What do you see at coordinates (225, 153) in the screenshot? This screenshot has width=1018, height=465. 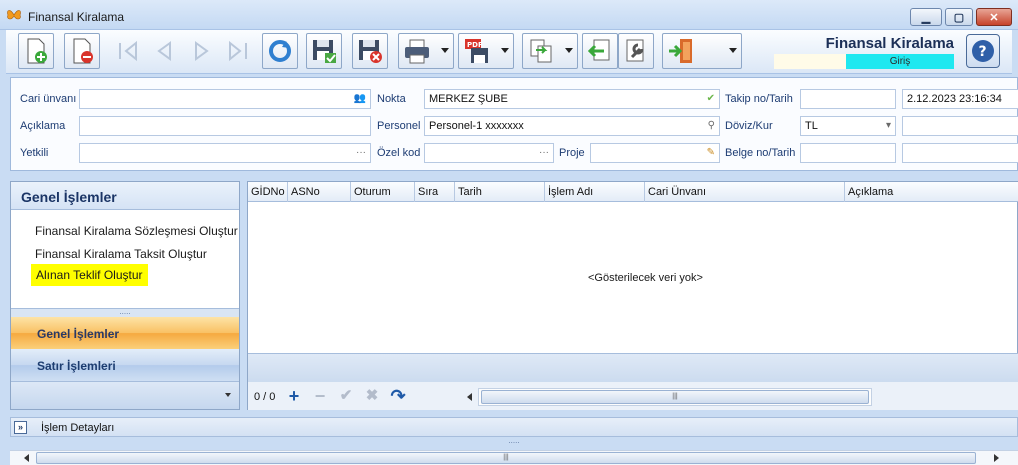 I see `yetkili-field: ···` at bounding box center [225, 153].